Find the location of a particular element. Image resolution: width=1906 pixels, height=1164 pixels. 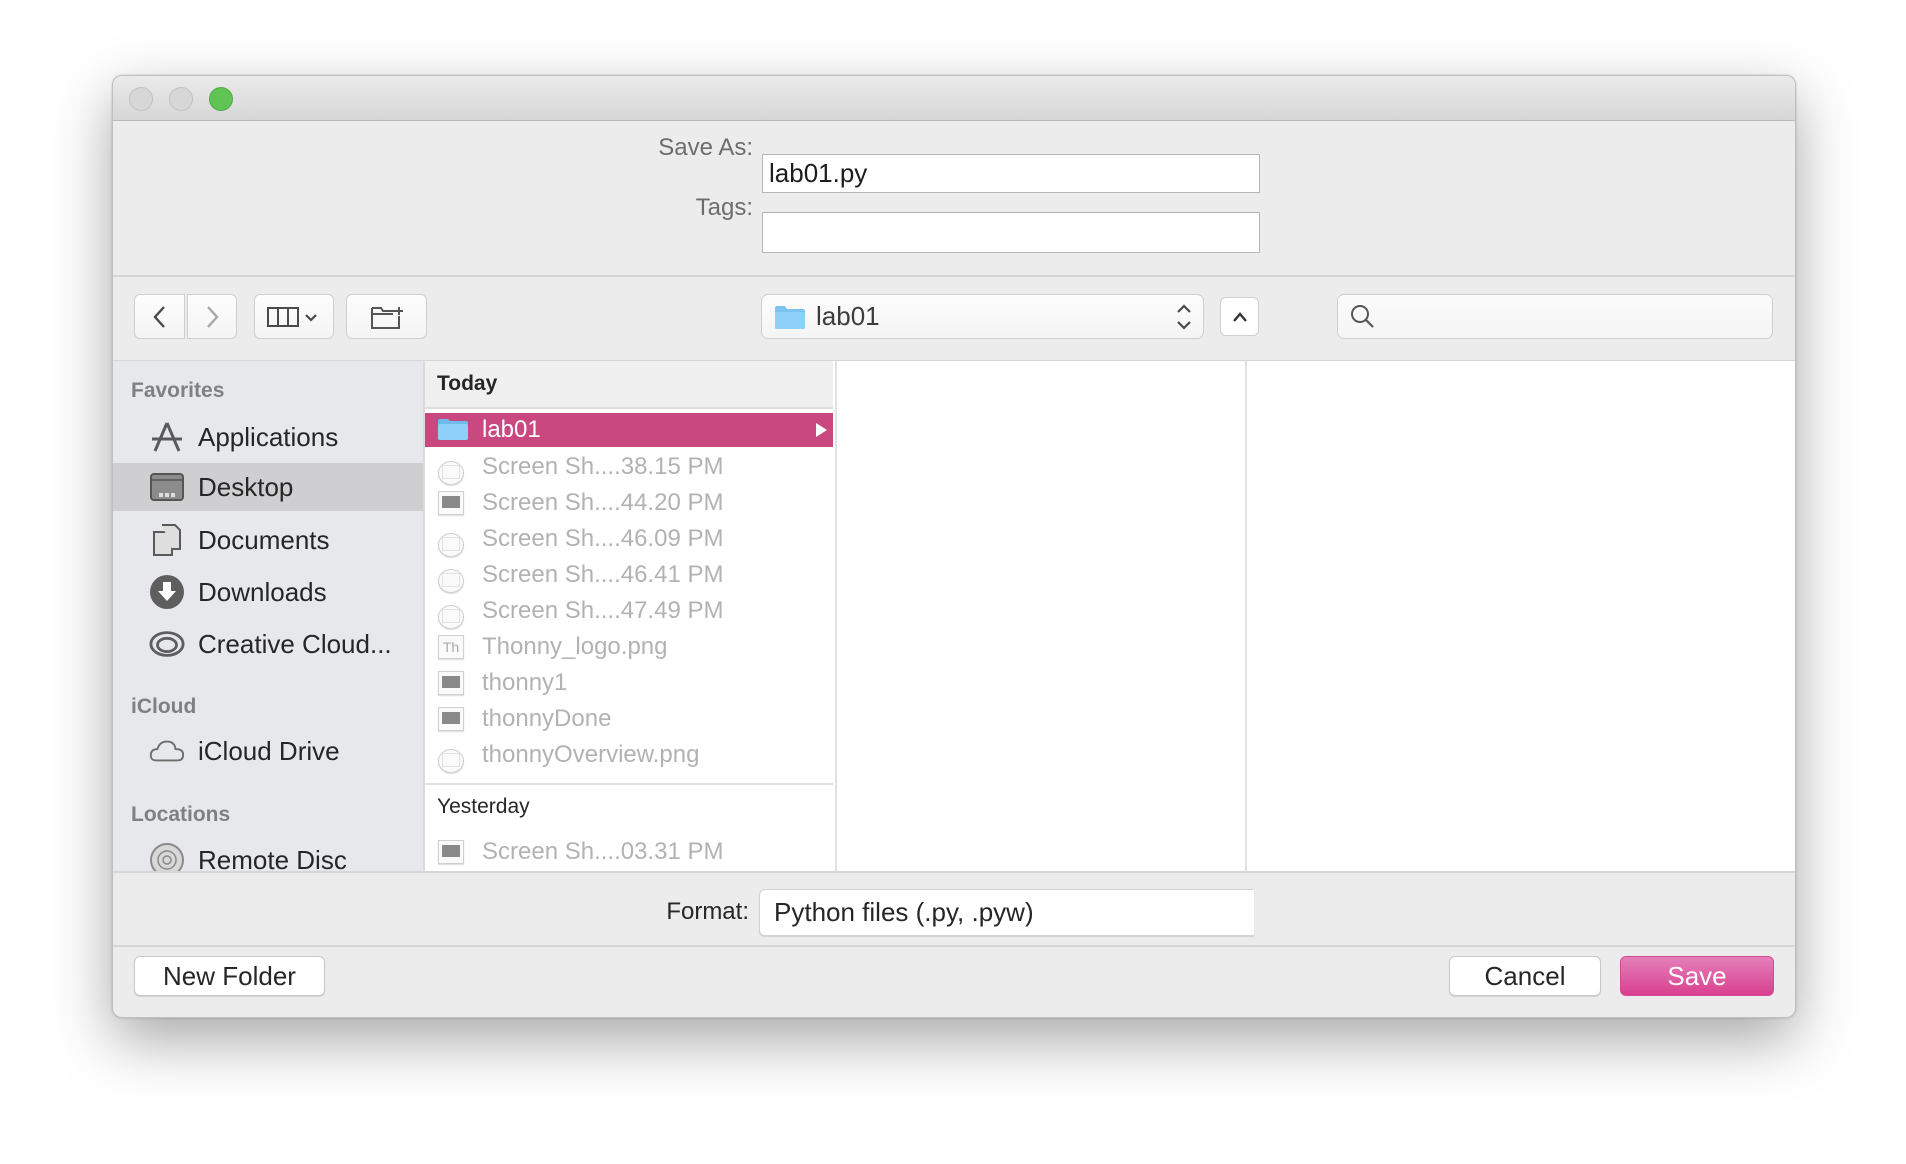

preview-column is located at coordinates (1520, 616).